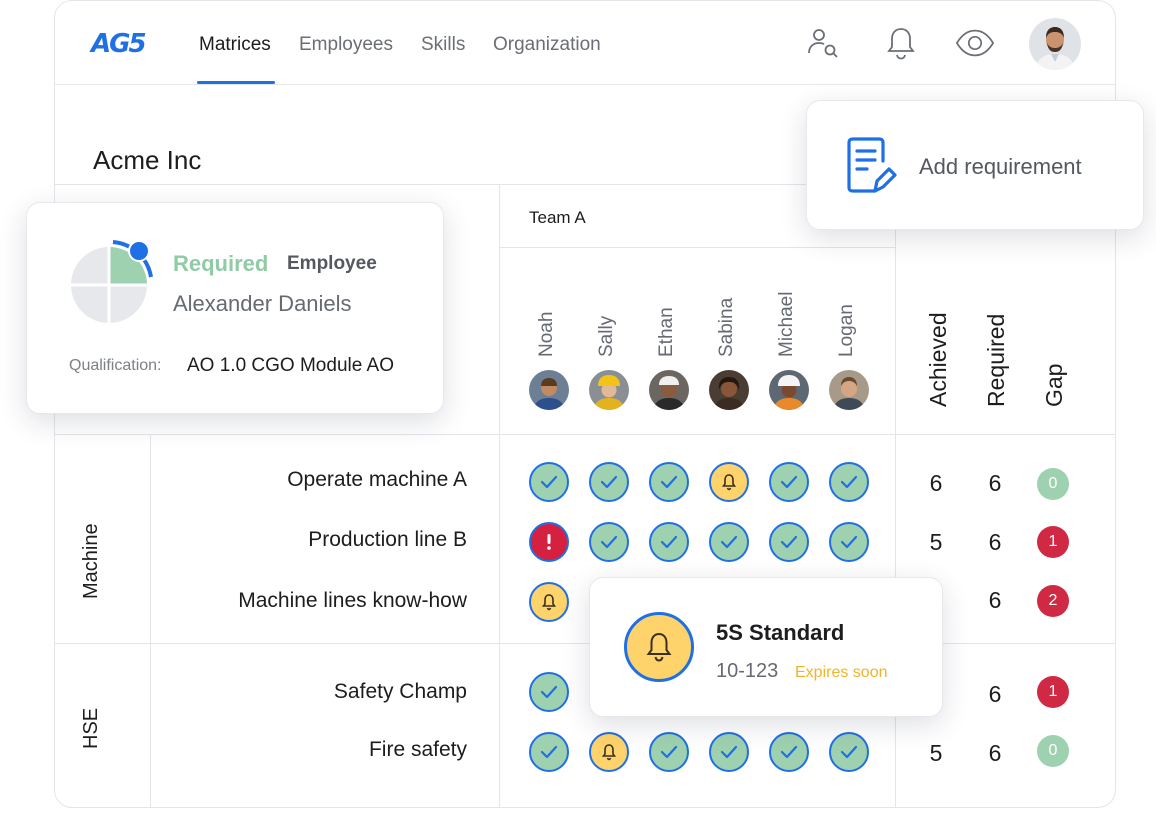 This screenshot has height=824, width=1156. Describe the element at coordinates (936, 483) in the screenshot. I see `achieved-count: 6` at that location.